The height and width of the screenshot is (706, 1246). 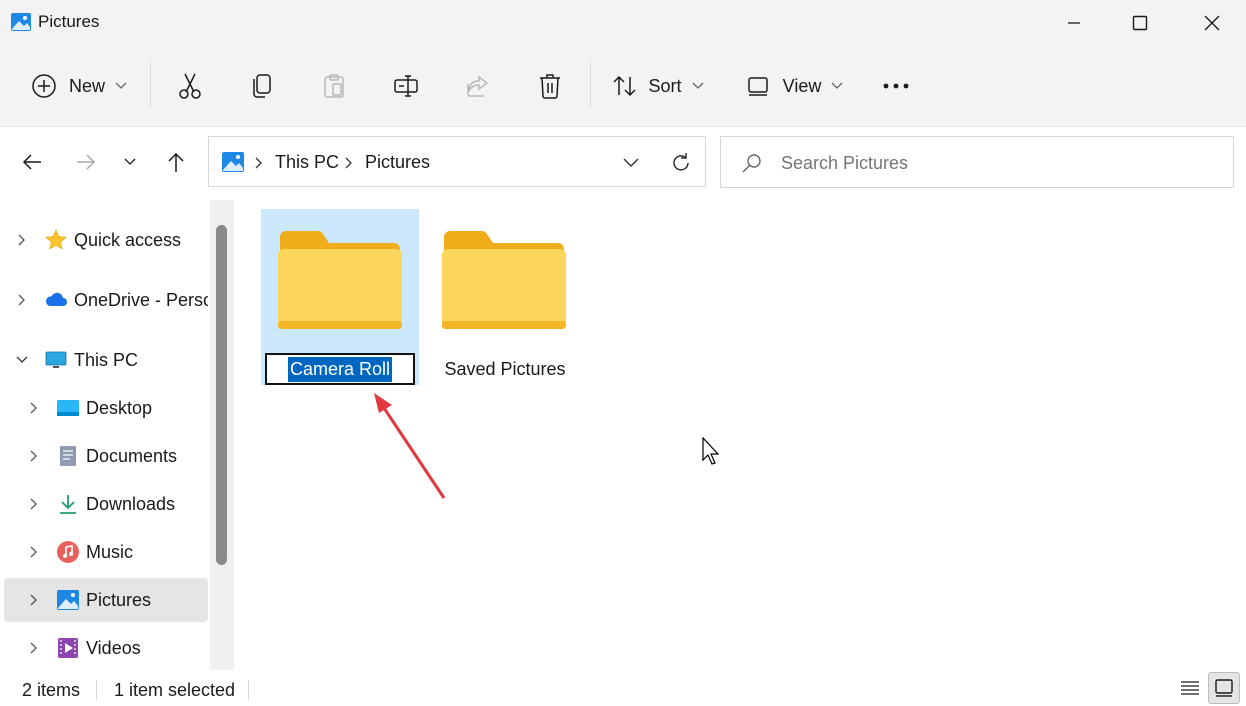 What do you see at coordinates (56, 359) in the screenshot?
I see `monitor-icon` at bounding box center [56, 359].